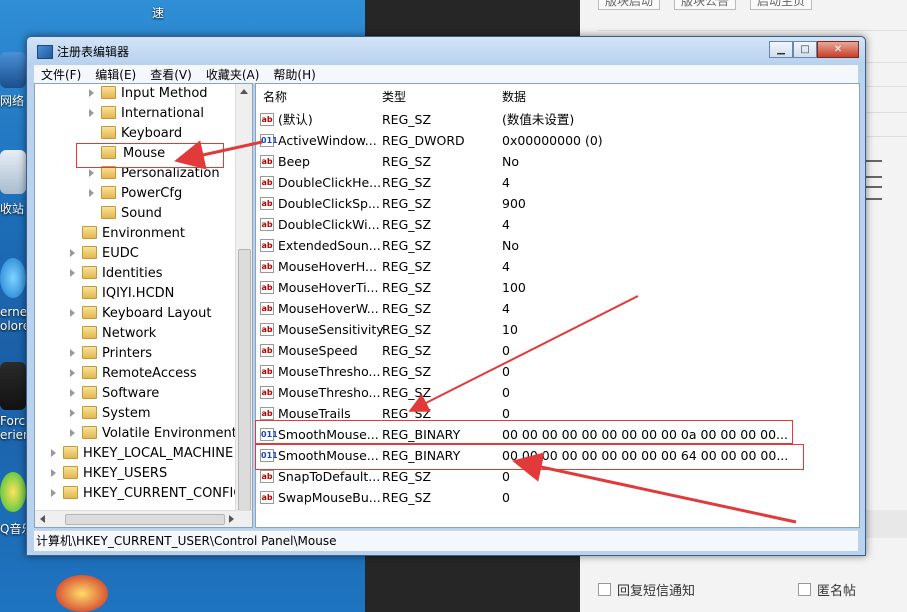 This screenshot has height=612, width=907. Describe the element at coordinates (218, 155) in the screenshot. I see `arrow-to-mouse` at that location.